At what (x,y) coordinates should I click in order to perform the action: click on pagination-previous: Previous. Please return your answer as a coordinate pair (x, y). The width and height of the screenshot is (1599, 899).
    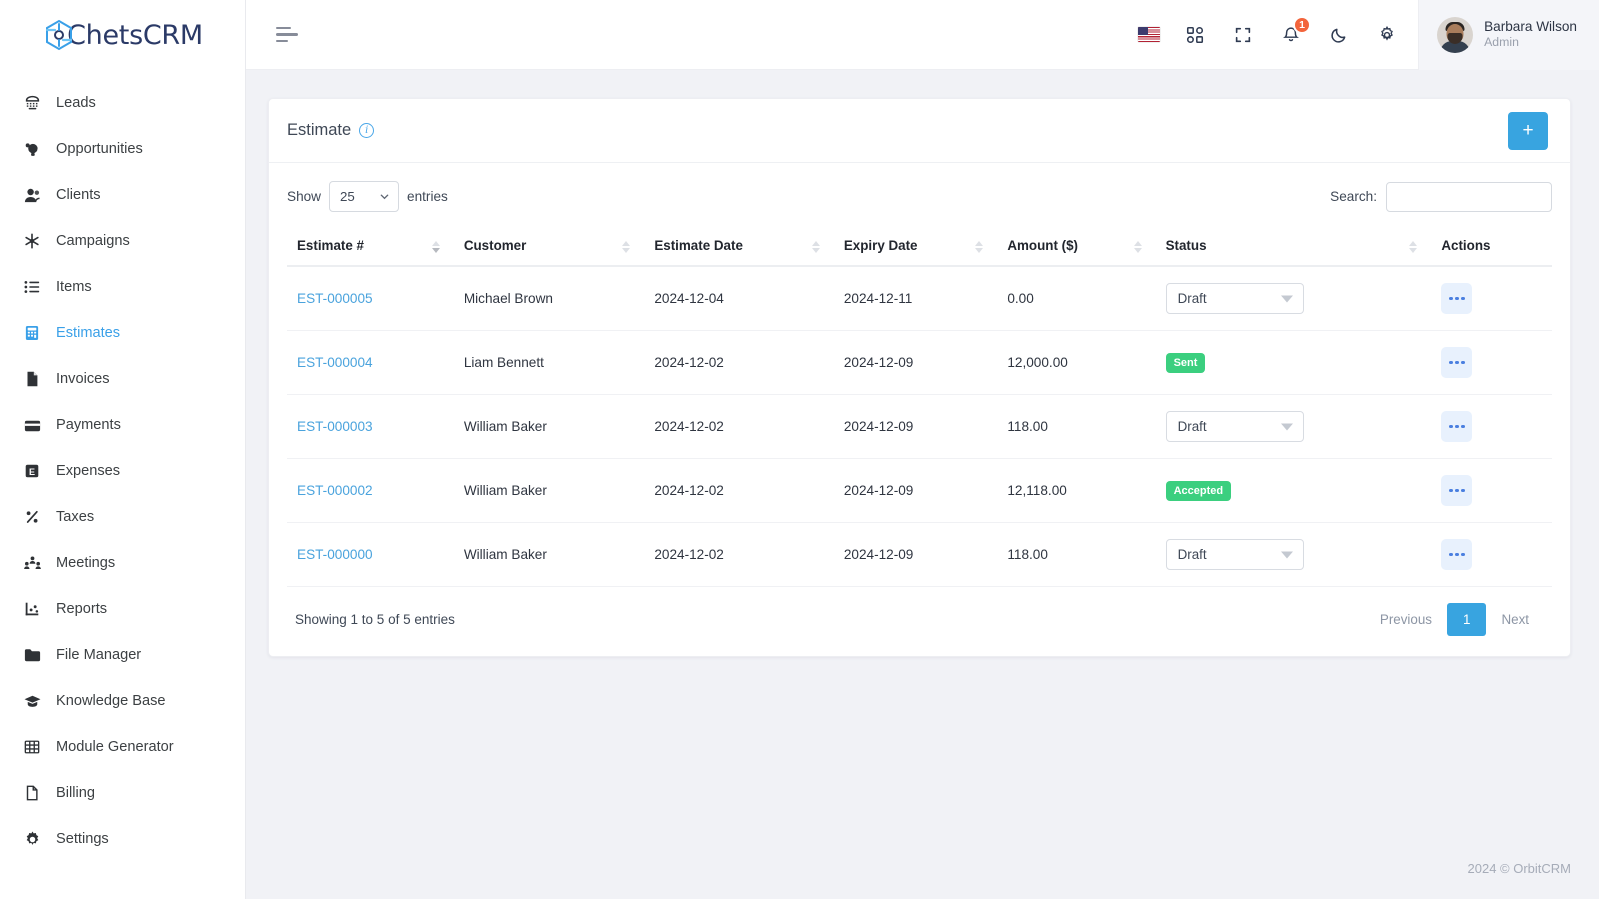
    Looking at the image, I should click on (1406, 619).